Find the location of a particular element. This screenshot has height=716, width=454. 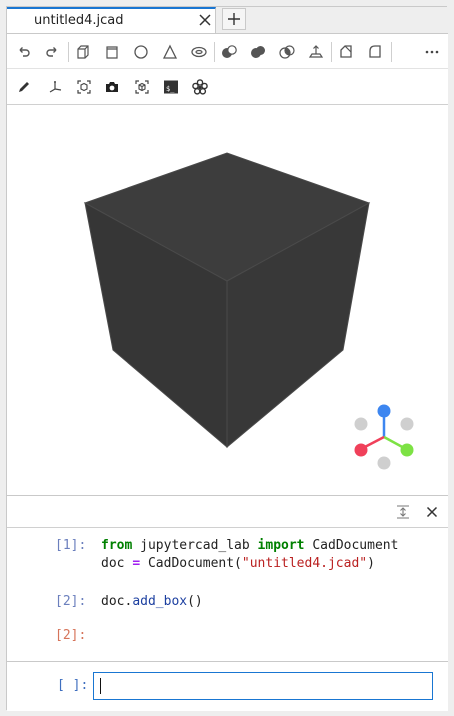

explode-icon is located at coordinates (84, 87).